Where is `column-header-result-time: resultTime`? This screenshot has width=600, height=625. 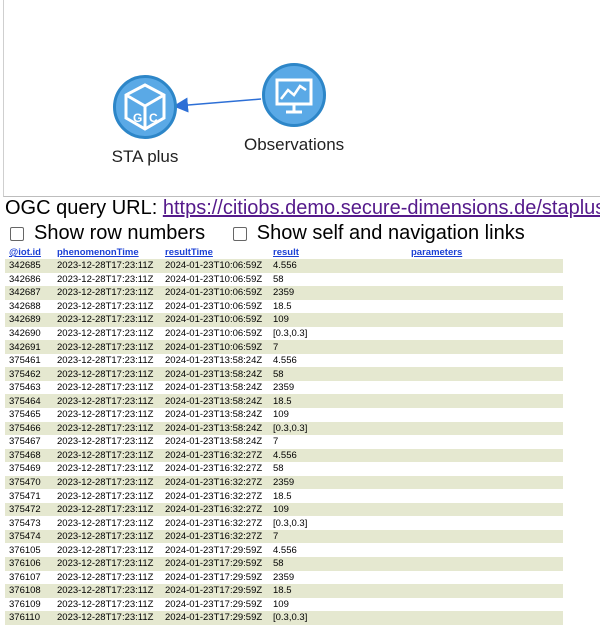 column-header-result-time: resultTime is located at coordinates (215, 252).